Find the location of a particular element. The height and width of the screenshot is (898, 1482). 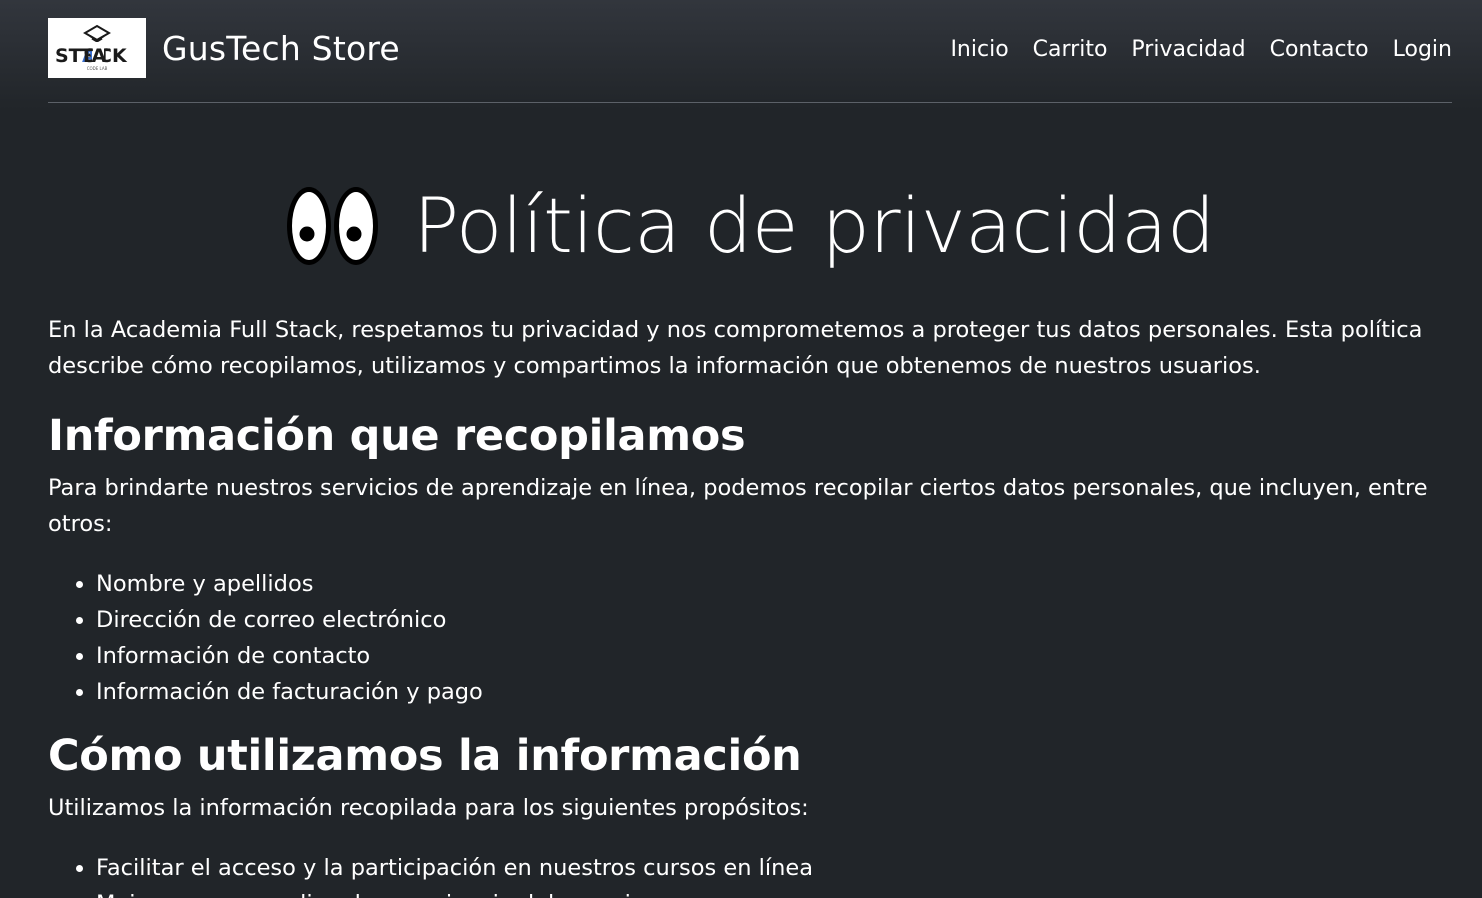

brand-link: ST ST A CK TA CODE LAB GusTech Store is located at coordinates (224, 48).